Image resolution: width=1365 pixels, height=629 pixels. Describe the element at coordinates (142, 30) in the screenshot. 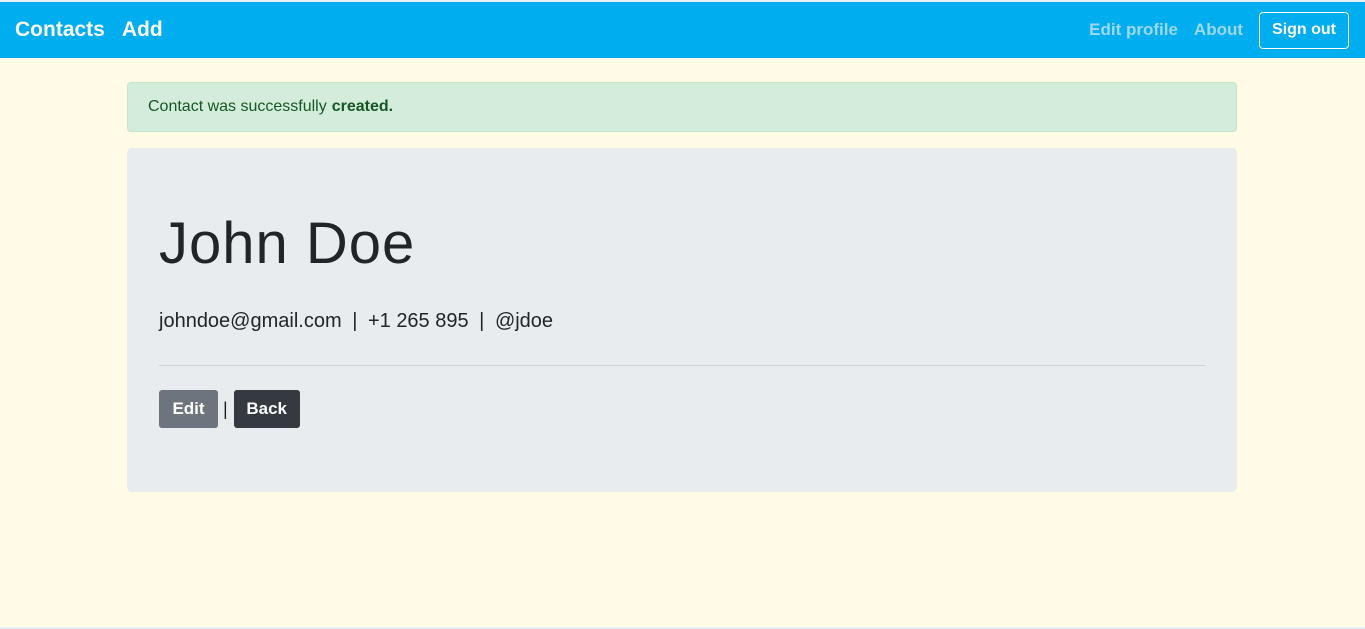

I see `nav-add-link: Add` at that location.